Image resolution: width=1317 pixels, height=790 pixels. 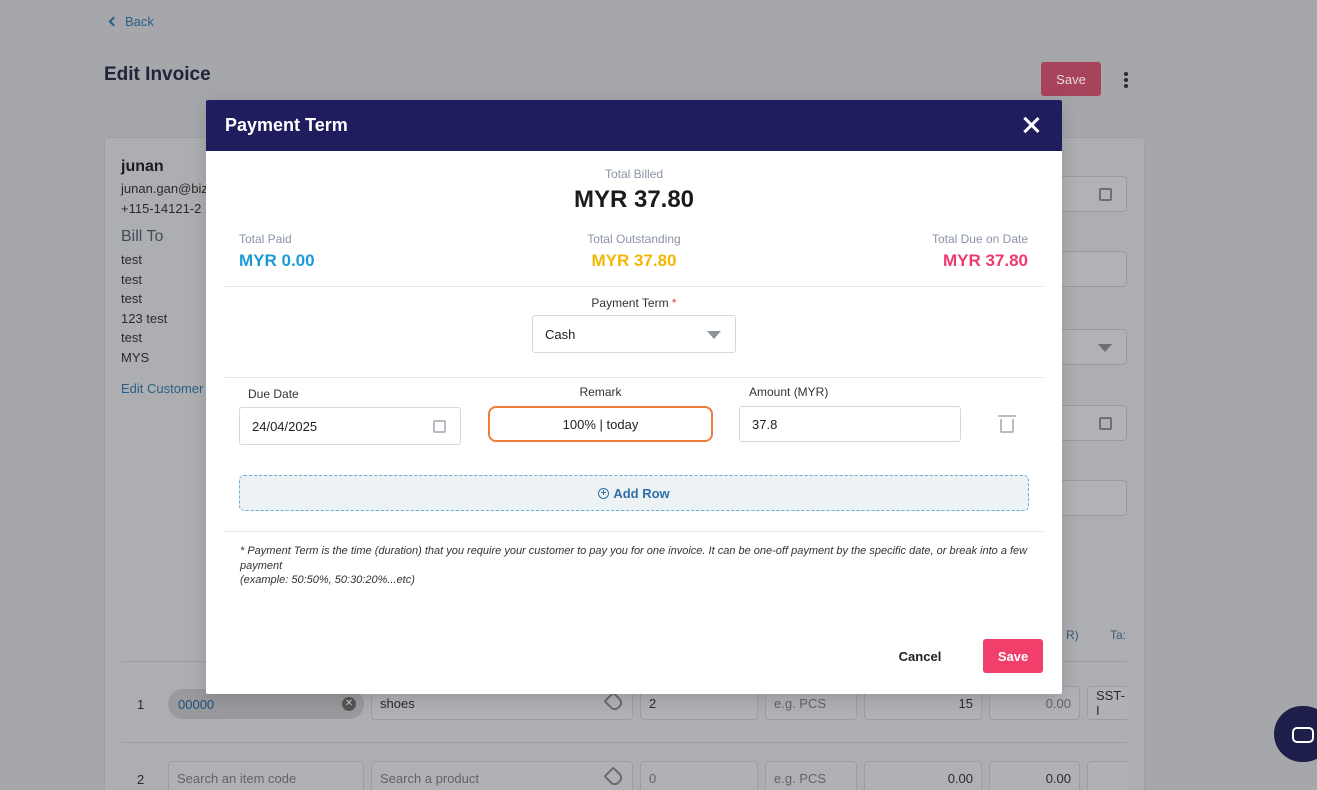 I want to click on chat-button, so click(x=1295, y=734).